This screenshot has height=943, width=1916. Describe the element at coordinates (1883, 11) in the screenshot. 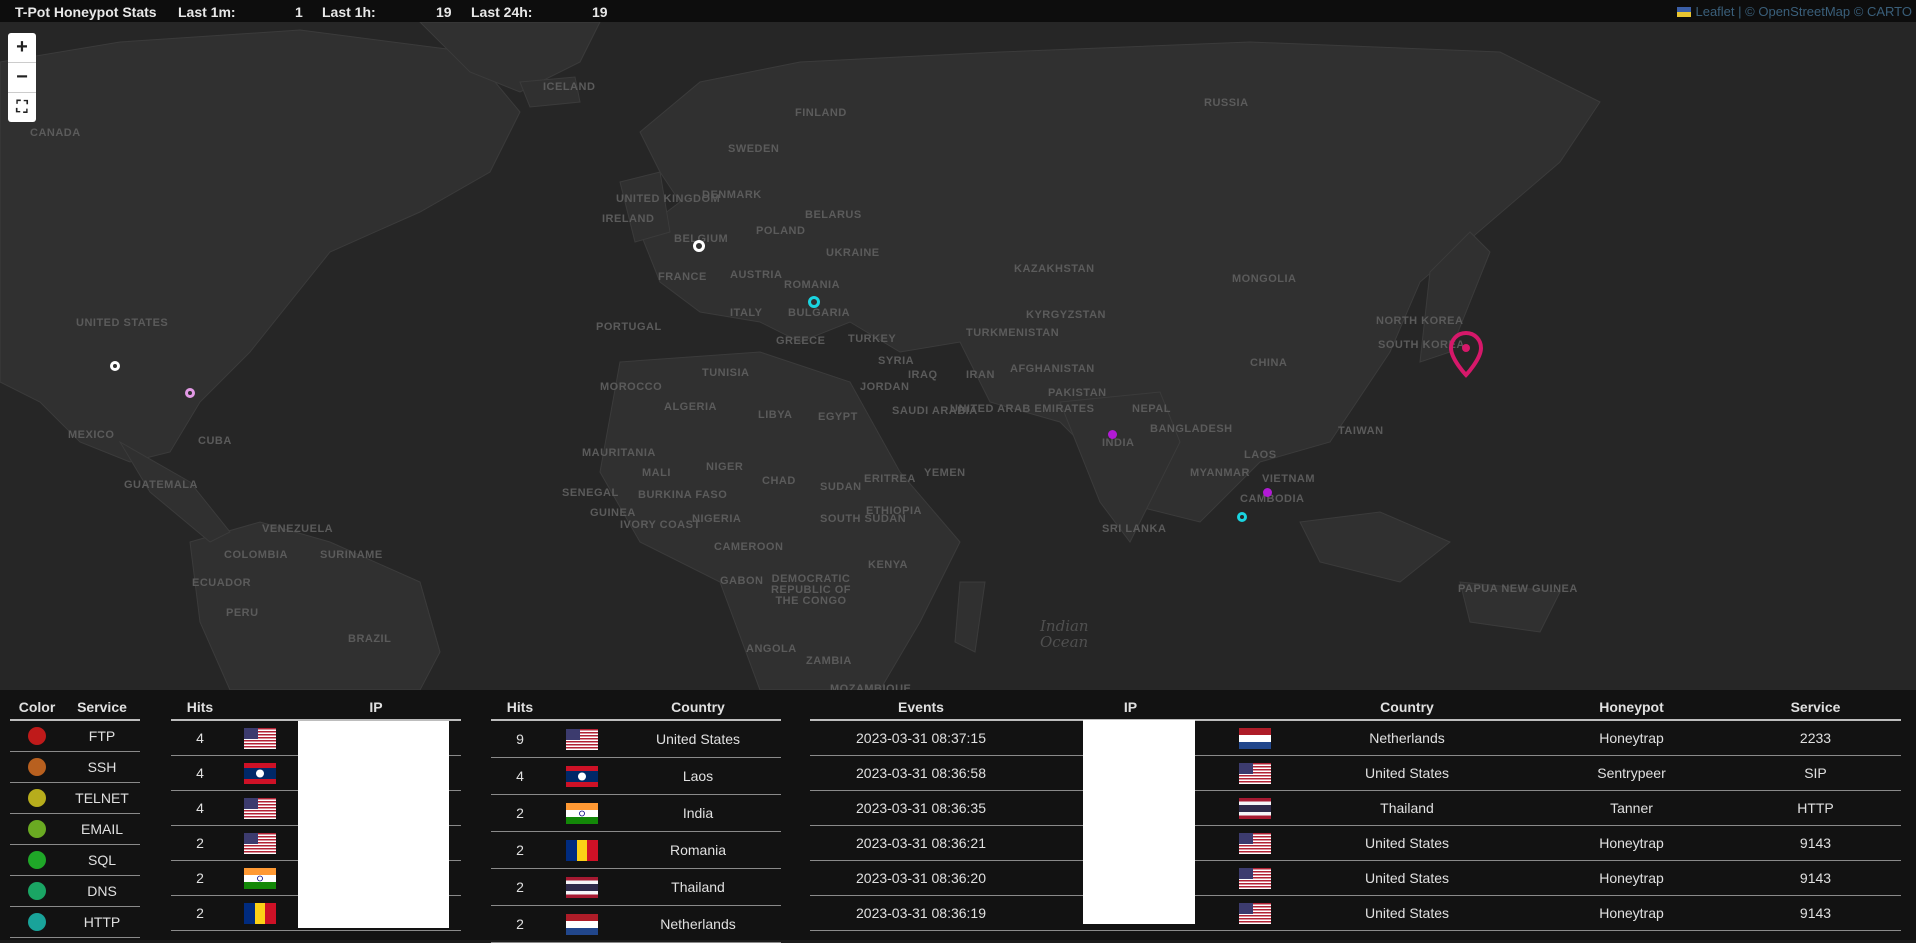

I see `carto-link: © CARTO` at that location.